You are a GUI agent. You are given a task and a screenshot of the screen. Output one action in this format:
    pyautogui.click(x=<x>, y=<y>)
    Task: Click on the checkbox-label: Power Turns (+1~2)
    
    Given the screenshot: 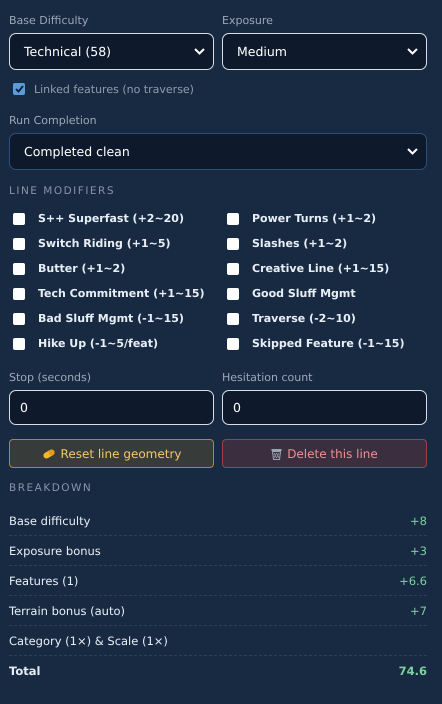 What is the action you would take?
    pyautogui.click(x=314, y=218)
    